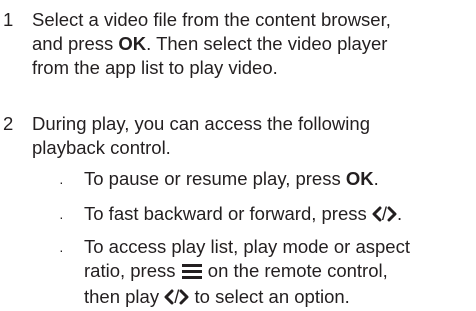  What do you see at coordinates (247, 246) in the screenshot?
I see `bullet-3-line-1: To access play list, play mode or aspect` at bounding box center [247, 246].